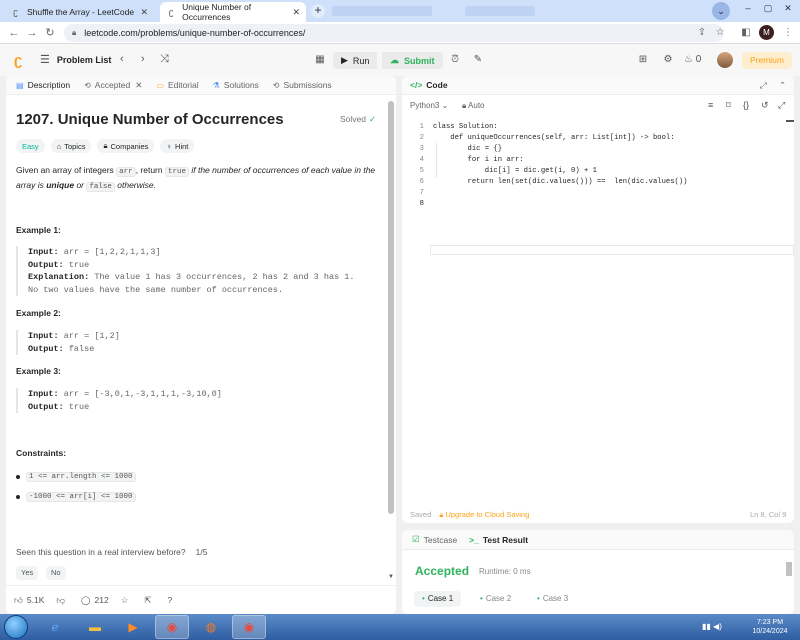 This screenshot has height=640, width=800. What do you see at coordinates (455, 60) in the screenshot?
I see `timer-icon: ⏰︎` at bounding box center [455, 60].